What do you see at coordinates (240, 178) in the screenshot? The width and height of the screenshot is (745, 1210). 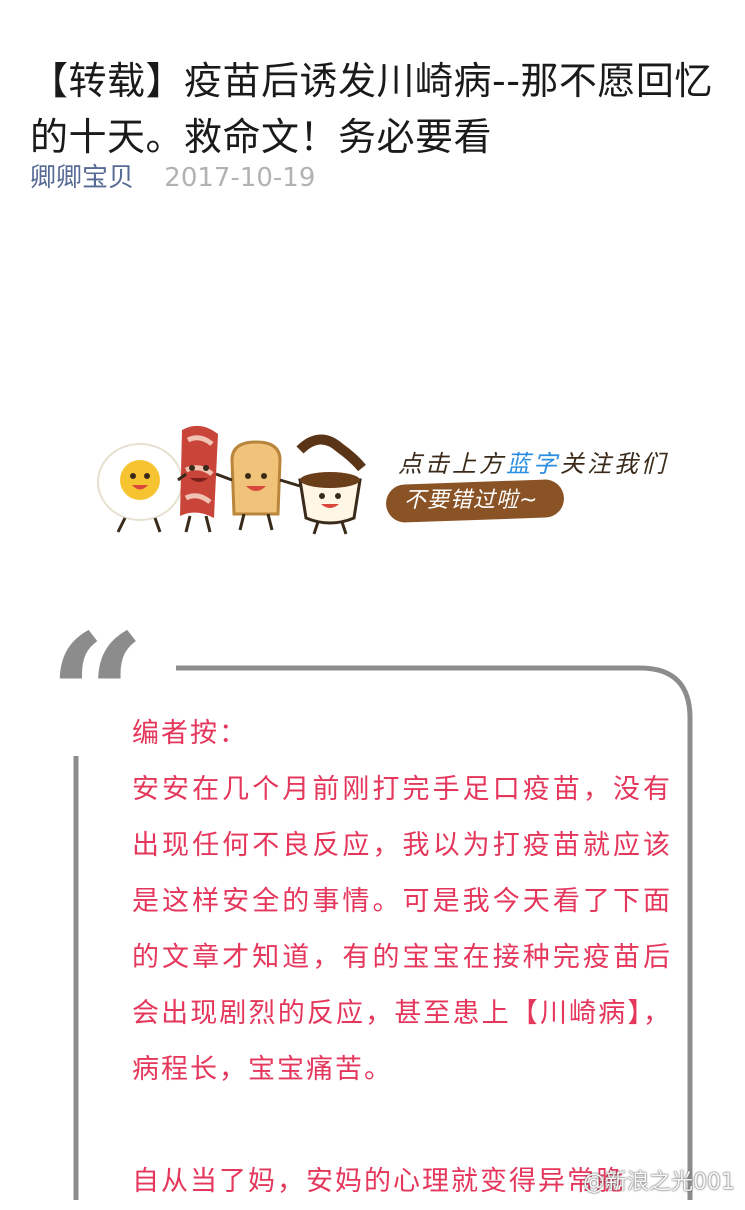 I see `publish-date: 2017-10-19` at bounding box center [240, 178].